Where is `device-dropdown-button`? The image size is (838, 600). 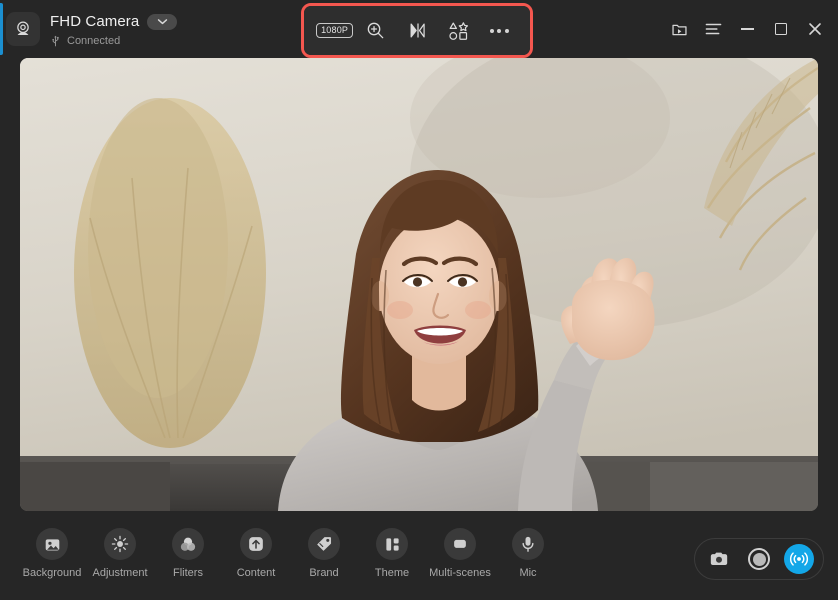
device-dropdown-button is located at coordinates (162, 21).